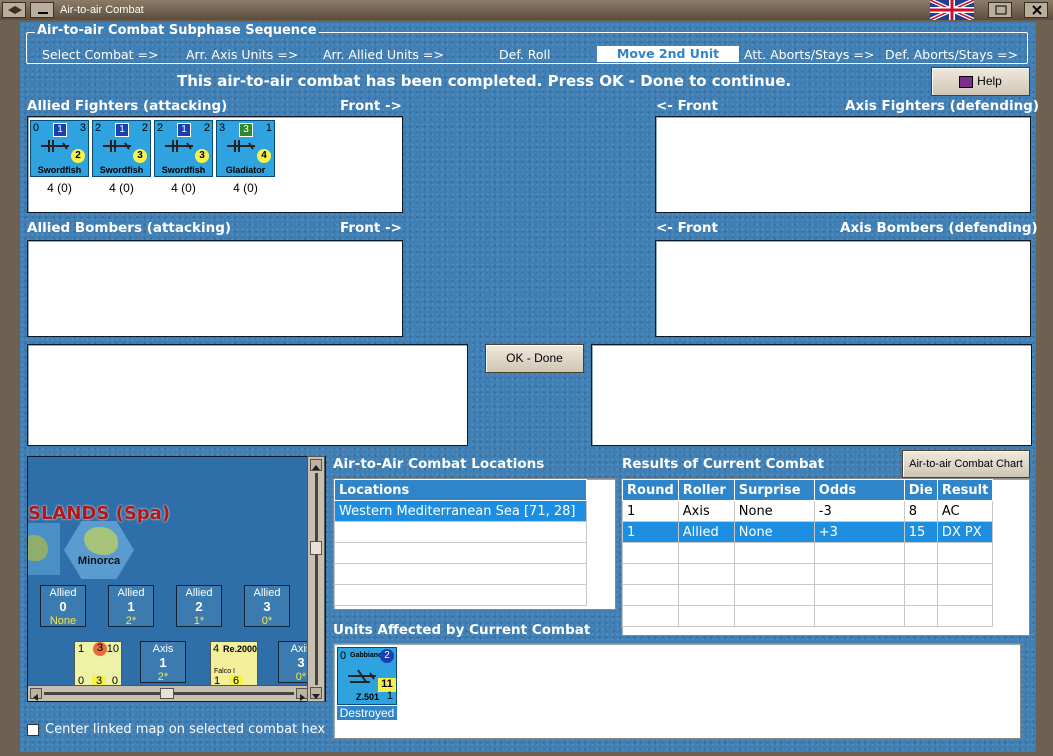 The height and width of the screenshot is (756, 1053). Describe the element at coordinates (939, 228) in the screenshot. I see `axis-bombers-label: Axis Bombers (defending)` at that location.